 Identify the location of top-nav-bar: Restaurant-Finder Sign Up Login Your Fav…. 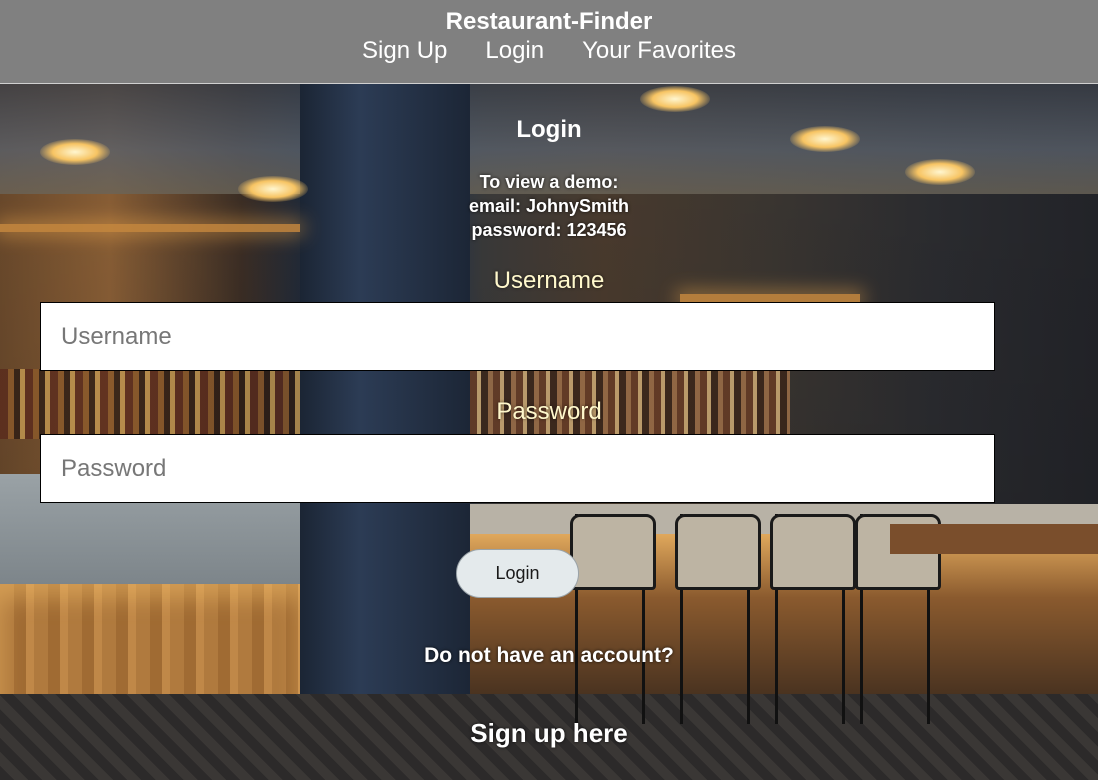
(549, 42).